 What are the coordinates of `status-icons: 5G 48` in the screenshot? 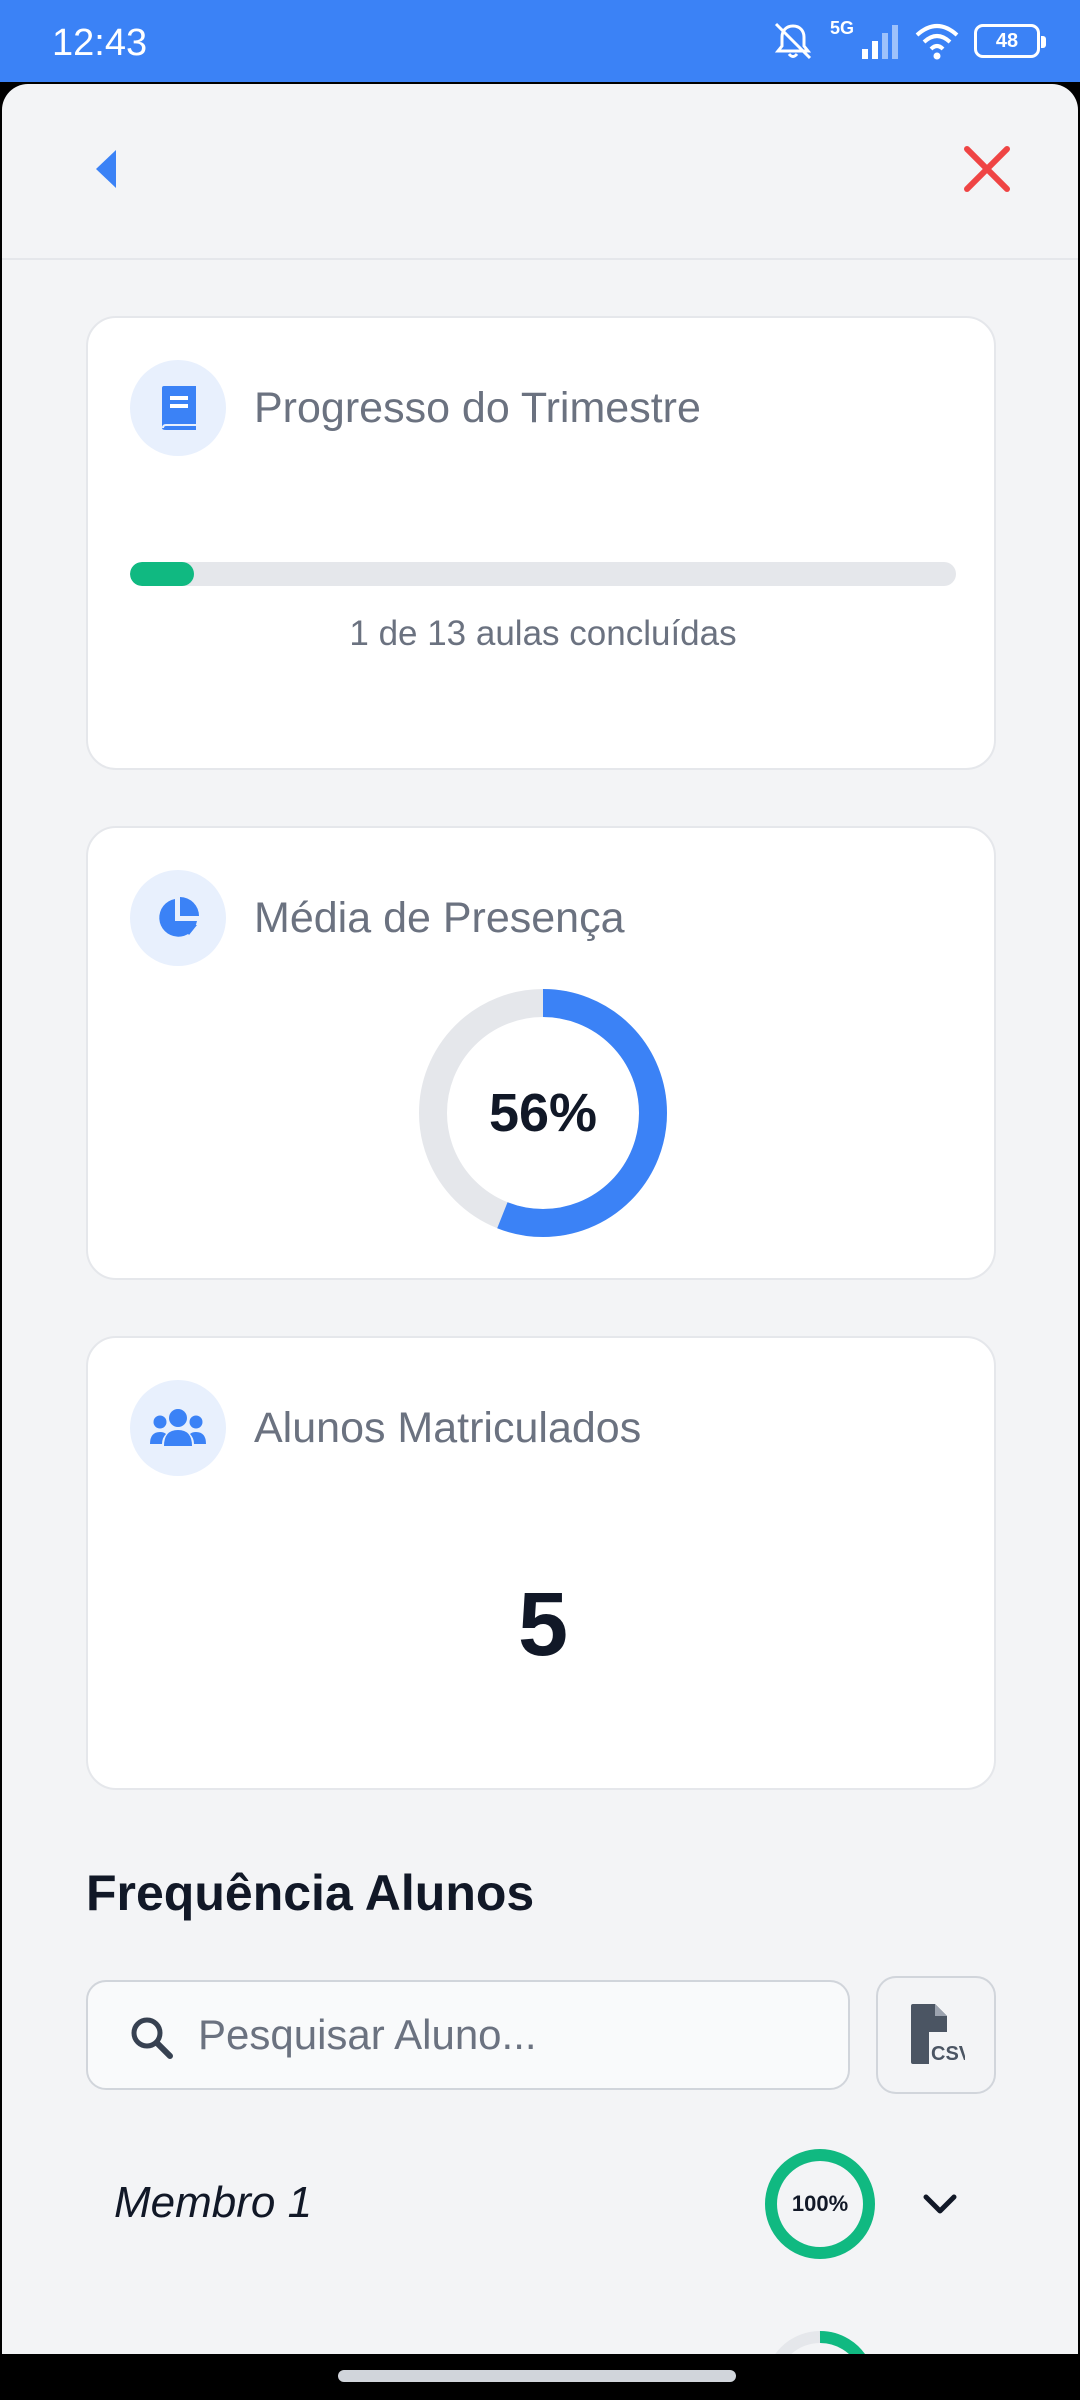 It's located at (908, 41).